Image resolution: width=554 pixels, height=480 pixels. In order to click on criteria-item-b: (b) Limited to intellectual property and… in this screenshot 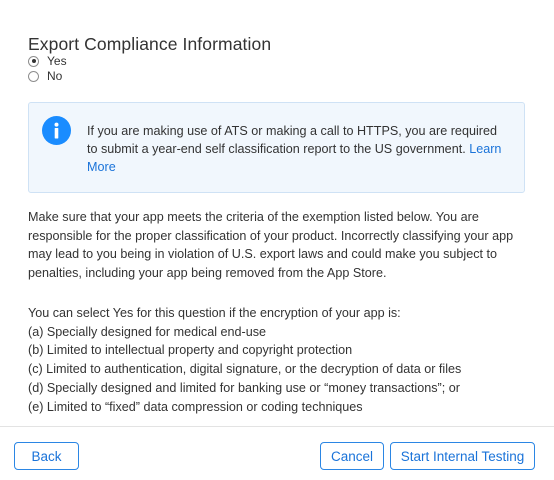, I will do `click(190, 350)`.